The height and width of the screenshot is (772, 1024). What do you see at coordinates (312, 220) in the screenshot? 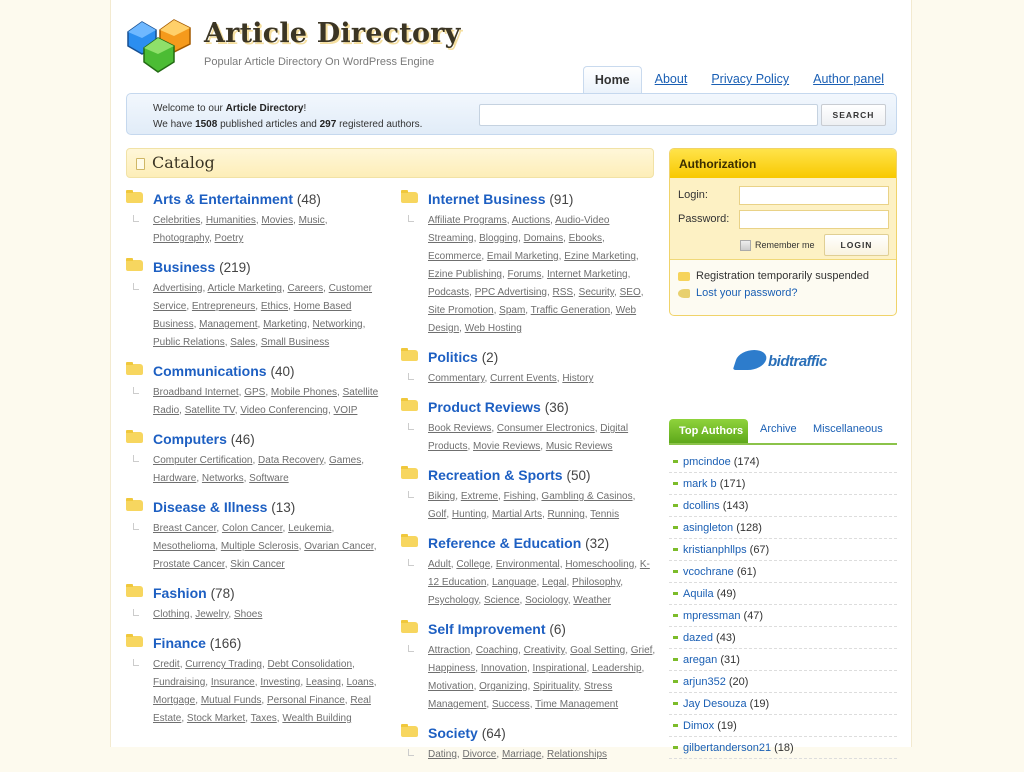
I see `subcategory-link: Music` at bounding box center [312, 220].